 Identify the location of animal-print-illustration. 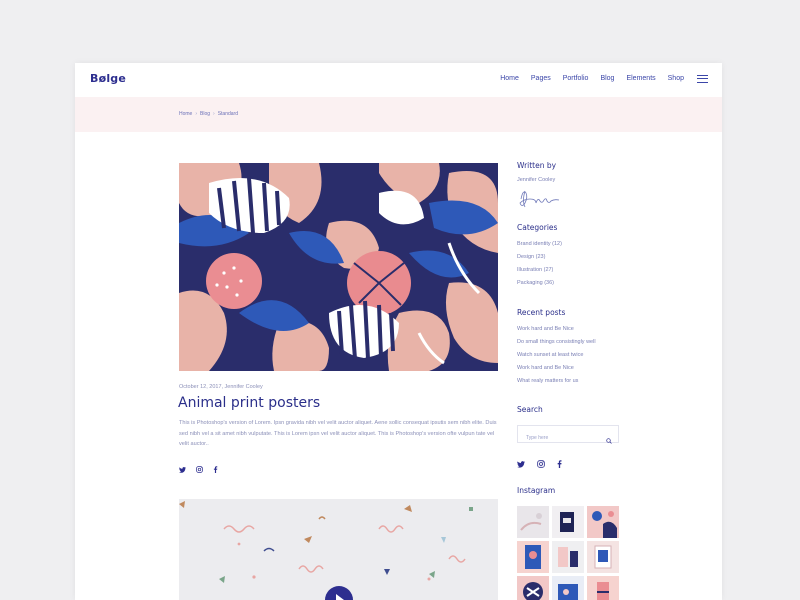
(338, 267).